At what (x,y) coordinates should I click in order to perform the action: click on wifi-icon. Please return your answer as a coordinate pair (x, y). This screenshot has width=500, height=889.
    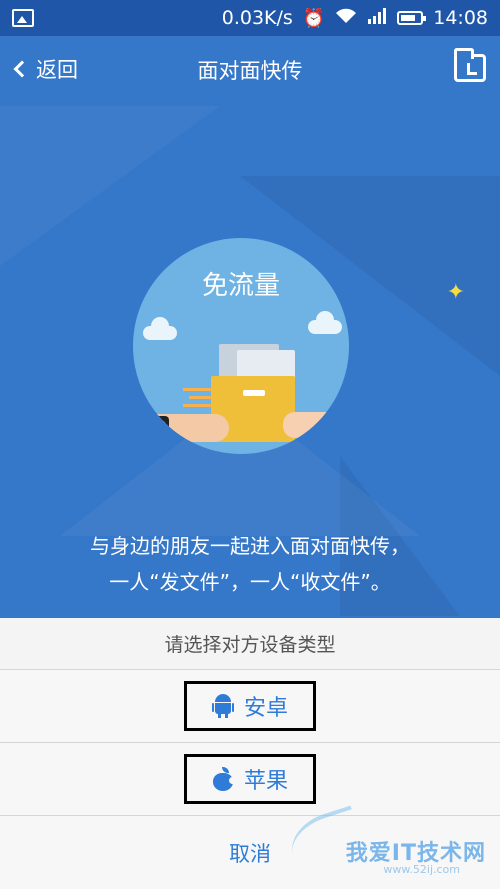
    Looking at the image, I should click on (346, 18).